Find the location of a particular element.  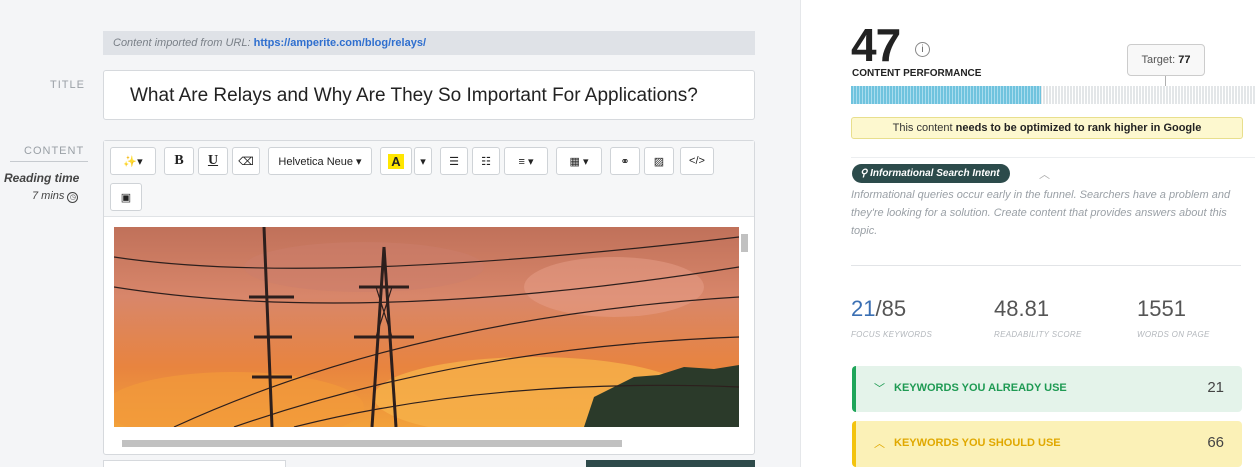

target-tooltip: Target: 77 is located at coordinates (1166, 60).